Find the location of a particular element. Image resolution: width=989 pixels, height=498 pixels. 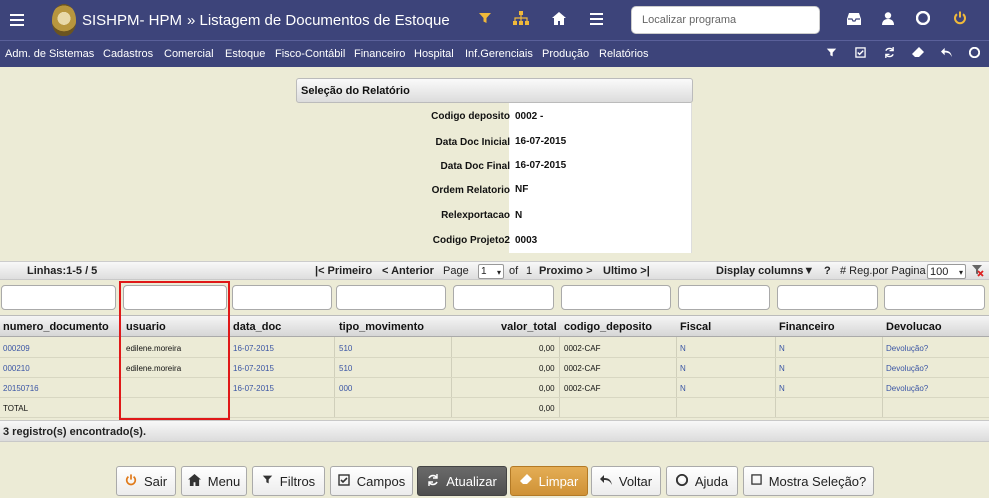

display-columns-menu: Display columns▼ is located at coordinates (765, 271).